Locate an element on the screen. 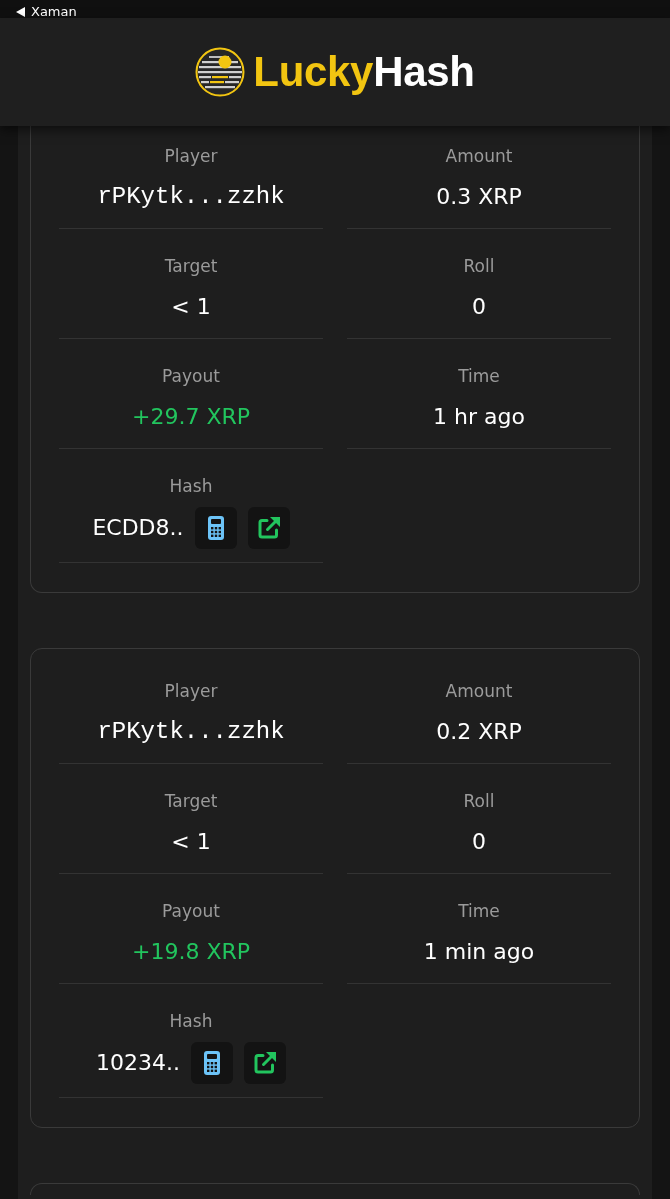 The image size is (670, 1199). brand-name: LuckyHash is located at coordinates (364, 72).